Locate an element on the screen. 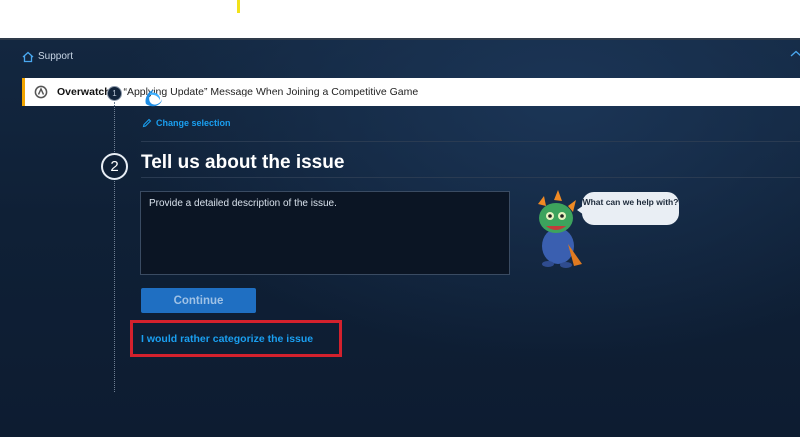  continue-button: Continue is located at coordinates (198, 300).